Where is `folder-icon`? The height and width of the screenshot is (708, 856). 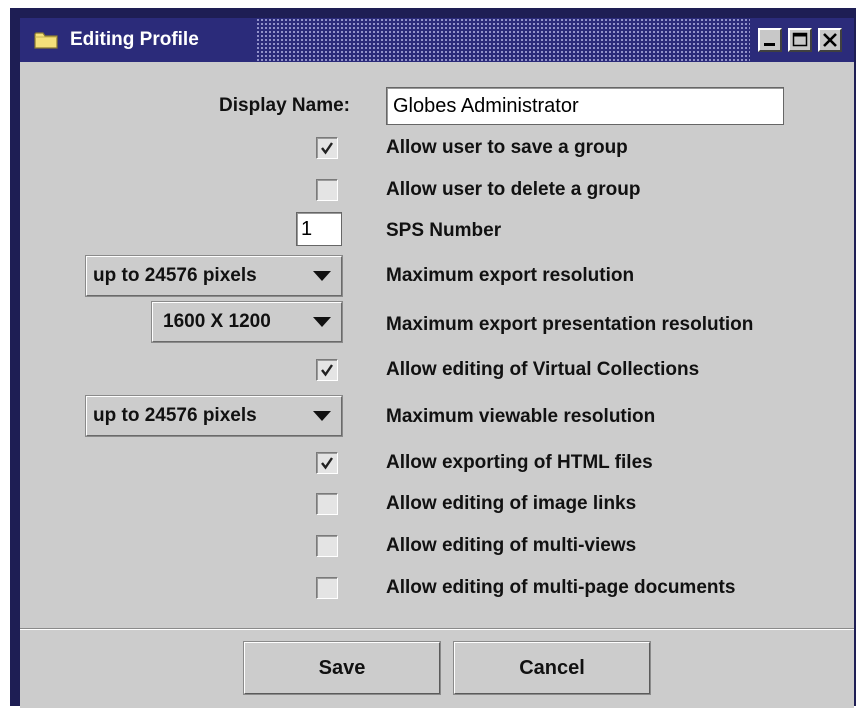
folder-icon is located at coordinates (46, 40).